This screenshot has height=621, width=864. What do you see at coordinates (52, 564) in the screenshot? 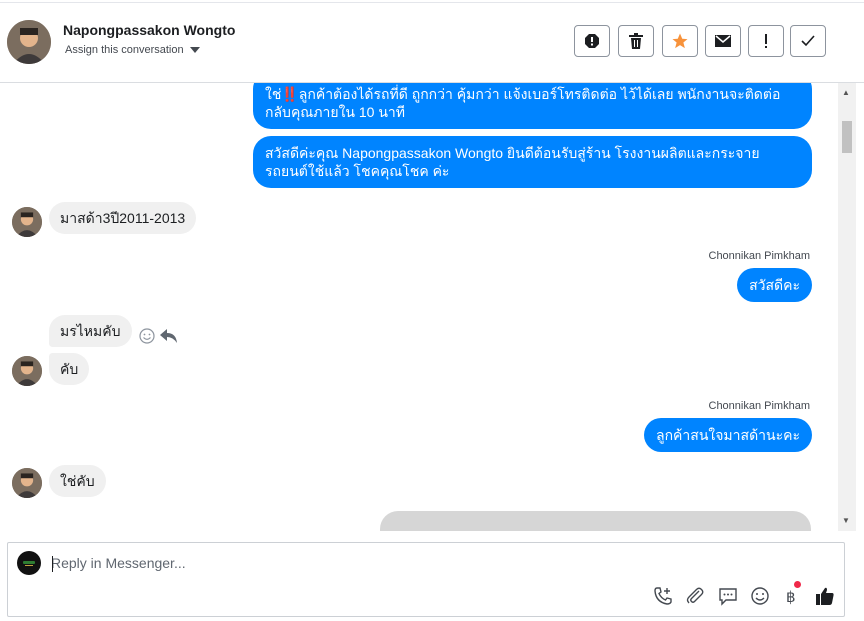
I see `text-cursor` at bounding box center [52, 564].